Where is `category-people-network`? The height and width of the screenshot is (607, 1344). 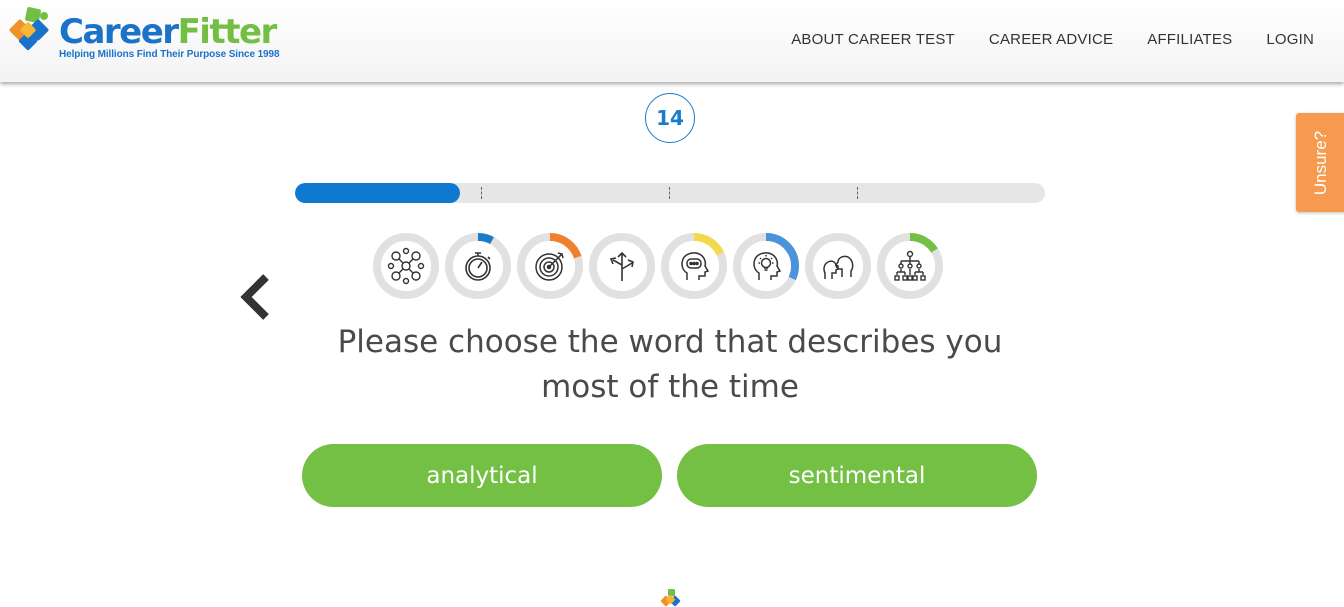 category-people-network is located at coordinates (406, 266).